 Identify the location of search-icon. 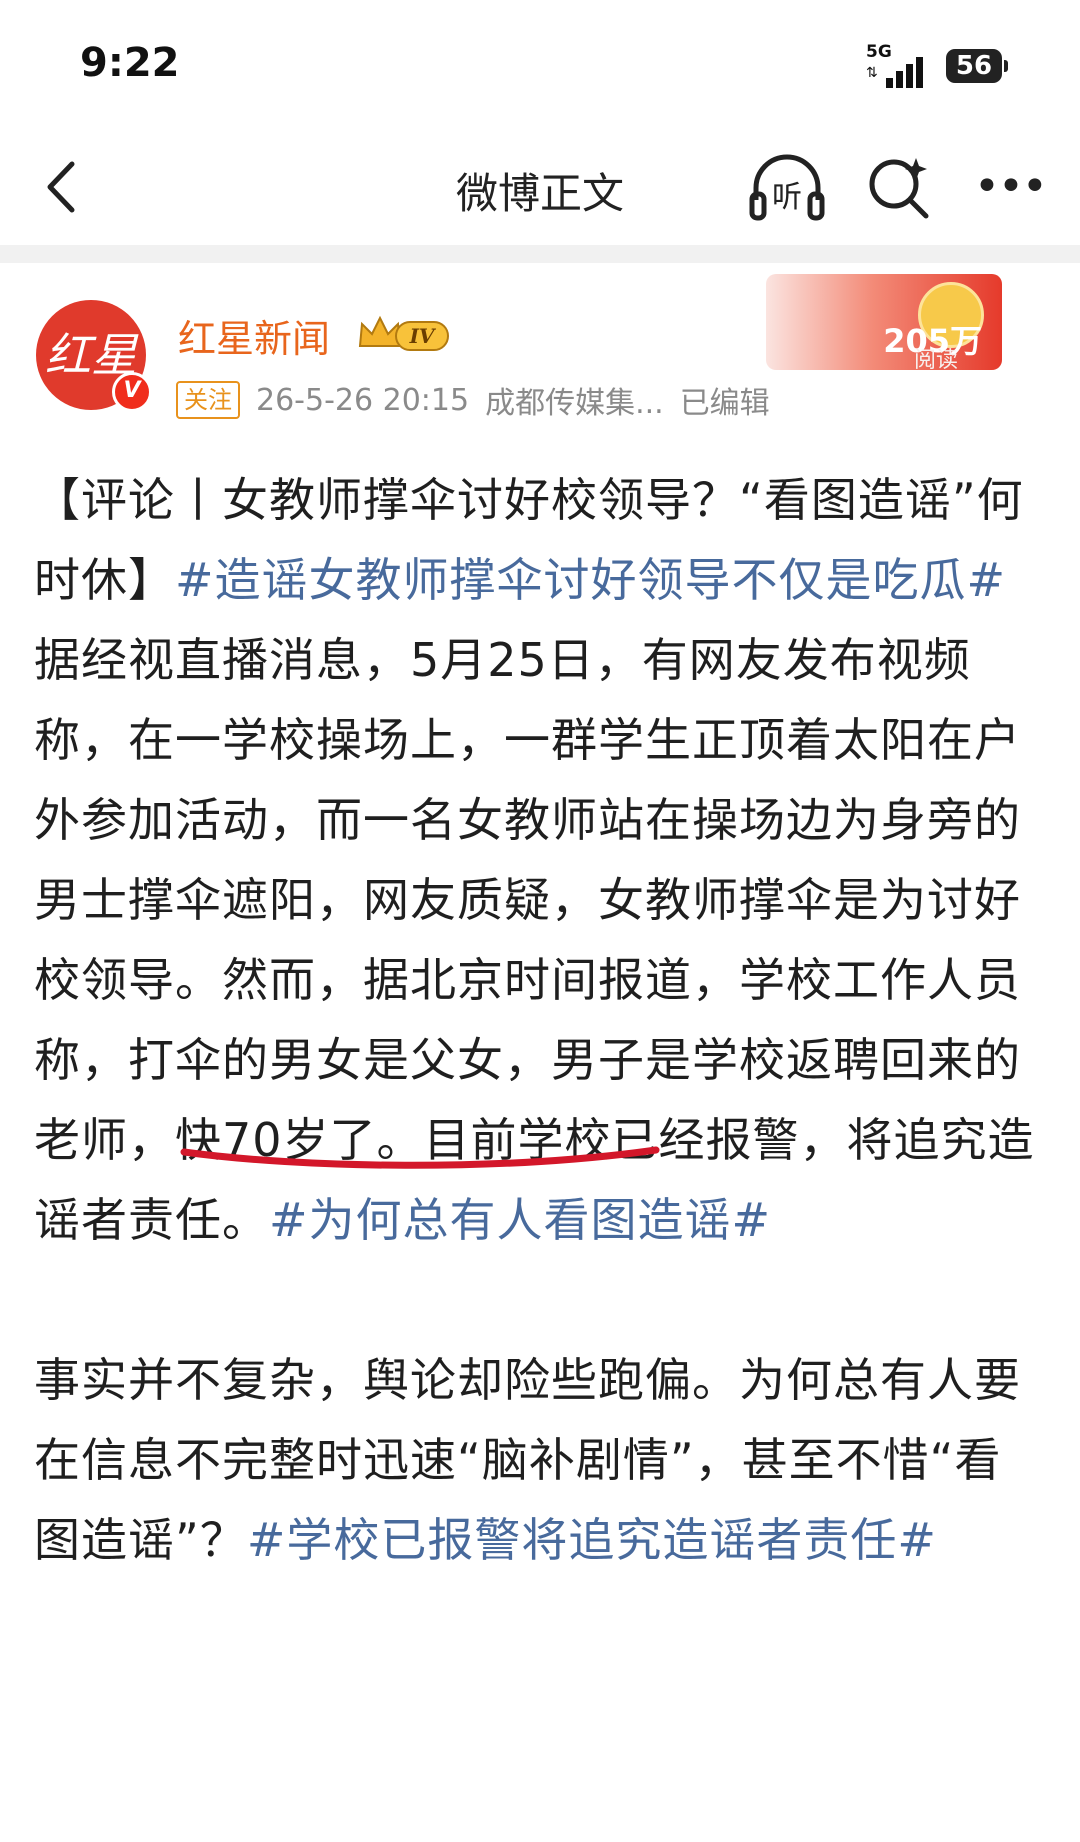
(899, 187).